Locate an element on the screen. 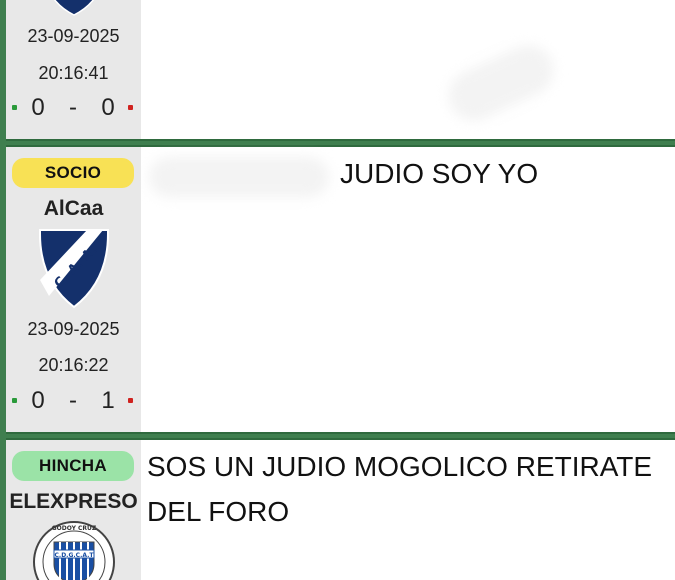 Image resolution: width=675 pixels, height=580 pixels. club-atletico-alvarado-crest-icon: C. A. A. is located at coordinates (73, 269).